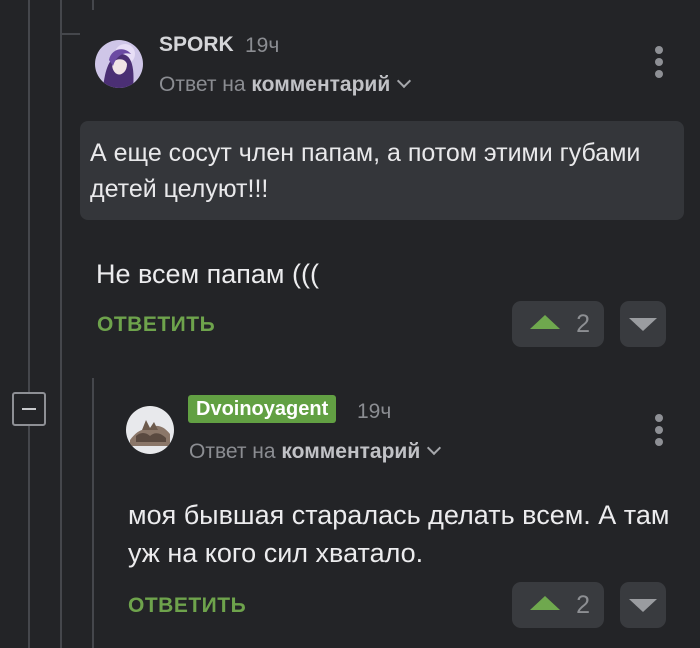 This screenshot has width=700, height=648. I want to click on author-name: Dvoinoyagent, so click(262, 409).